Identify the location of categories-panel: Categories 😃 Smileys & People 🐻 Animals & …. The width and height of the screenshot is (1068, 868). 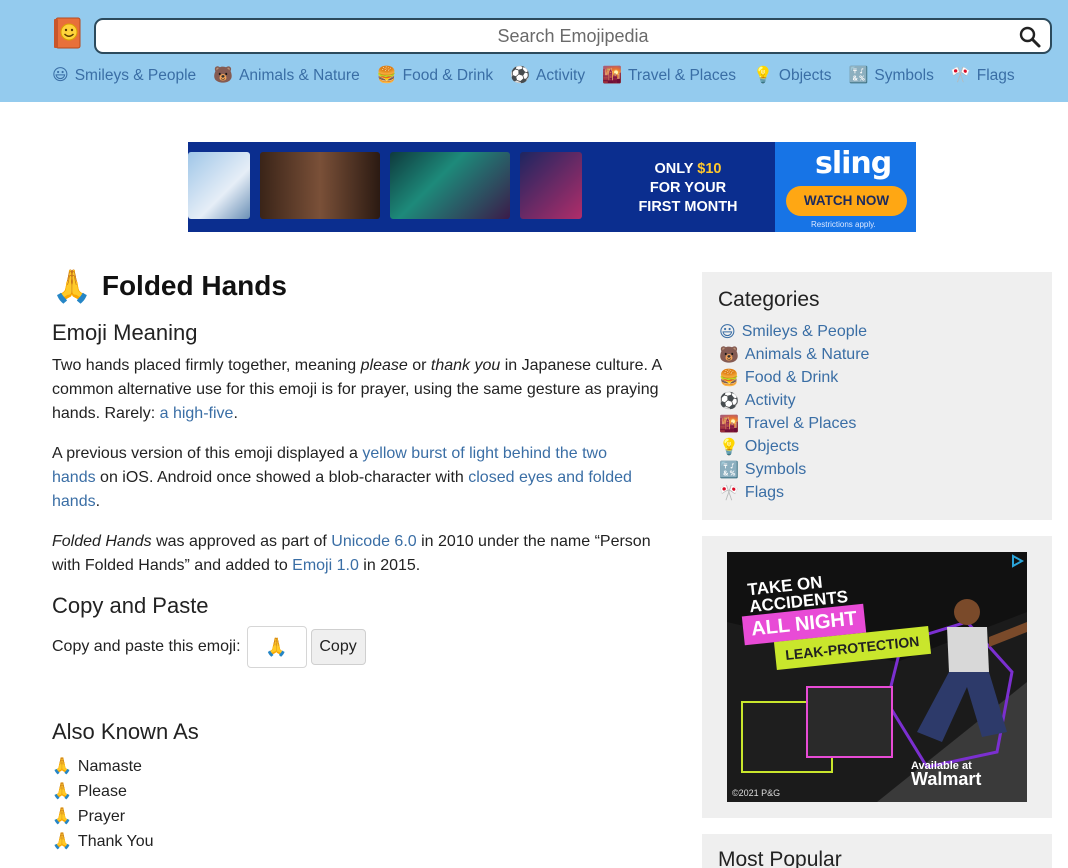
(877, 396).